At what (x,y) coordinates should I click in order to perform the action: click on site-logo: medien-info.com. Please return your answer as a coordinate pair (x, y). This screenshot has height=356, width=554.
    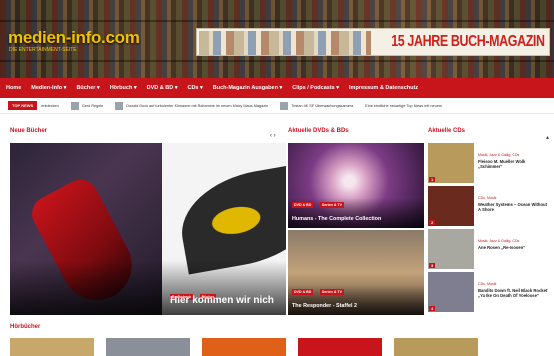
    Looking at the image, I should click on (74, 38).